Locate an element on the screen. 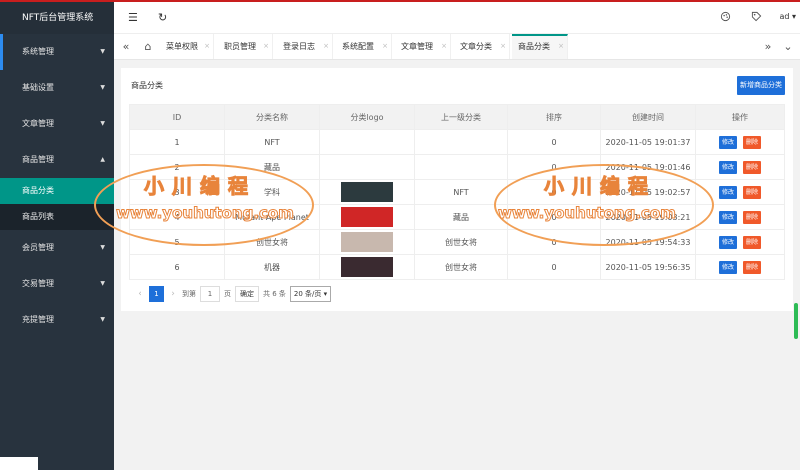 The height and width of the screenshot is (470, 800). sidebar-item-label: 系统管理 is located at coordinates (38, 51).